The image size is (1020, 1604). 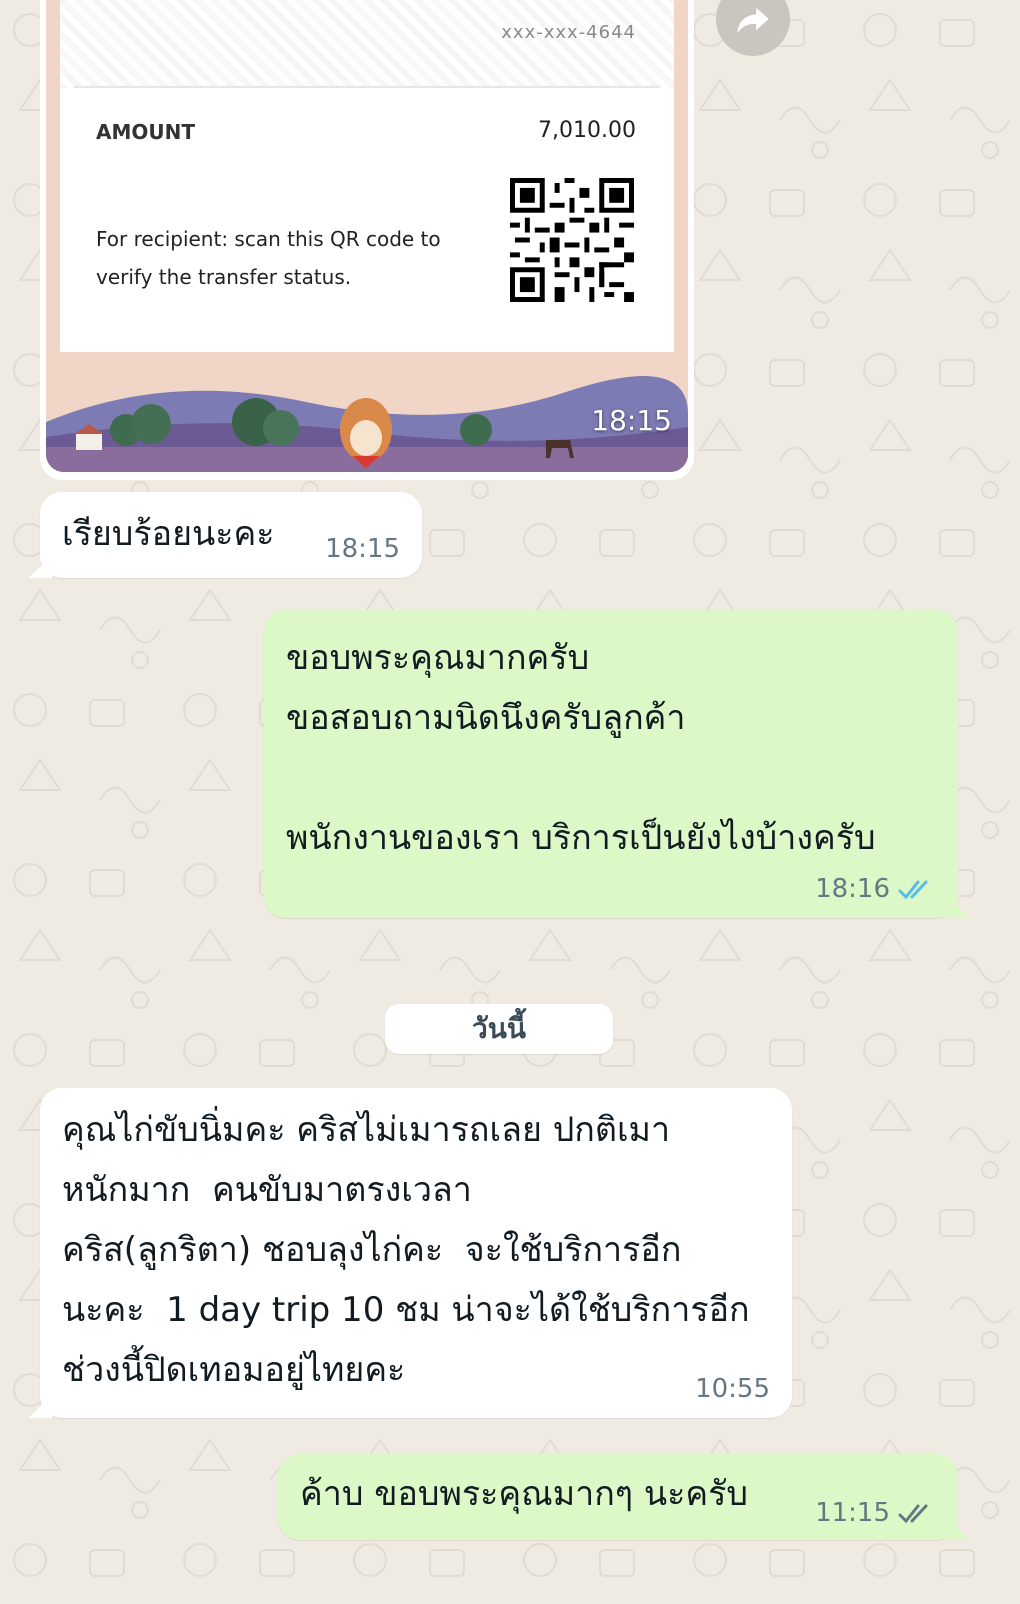 I want to click on message-time: 18:15, so click(x=362, y=549).